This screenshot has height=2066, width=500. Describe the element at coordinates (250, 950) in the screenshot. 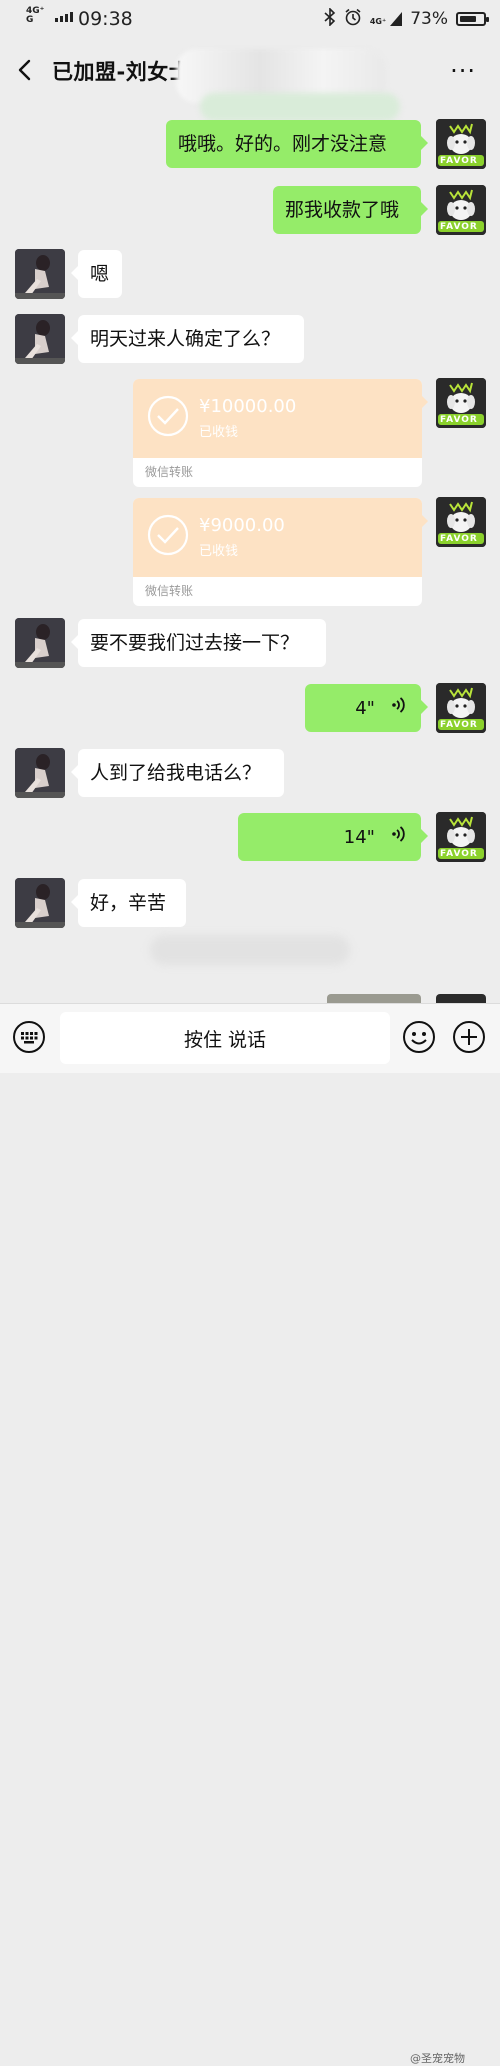

I see `blurred-timestamp` at that location.